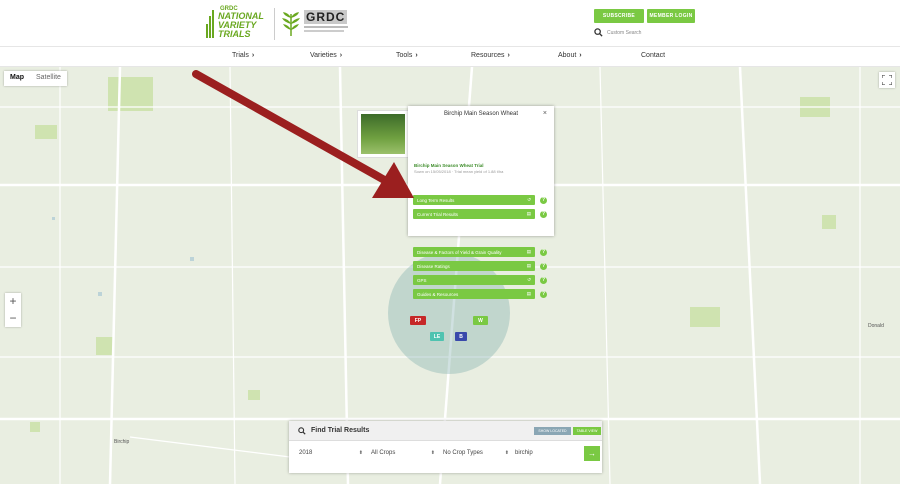  I want to click on nav-about-label: About, so click(567, 55).